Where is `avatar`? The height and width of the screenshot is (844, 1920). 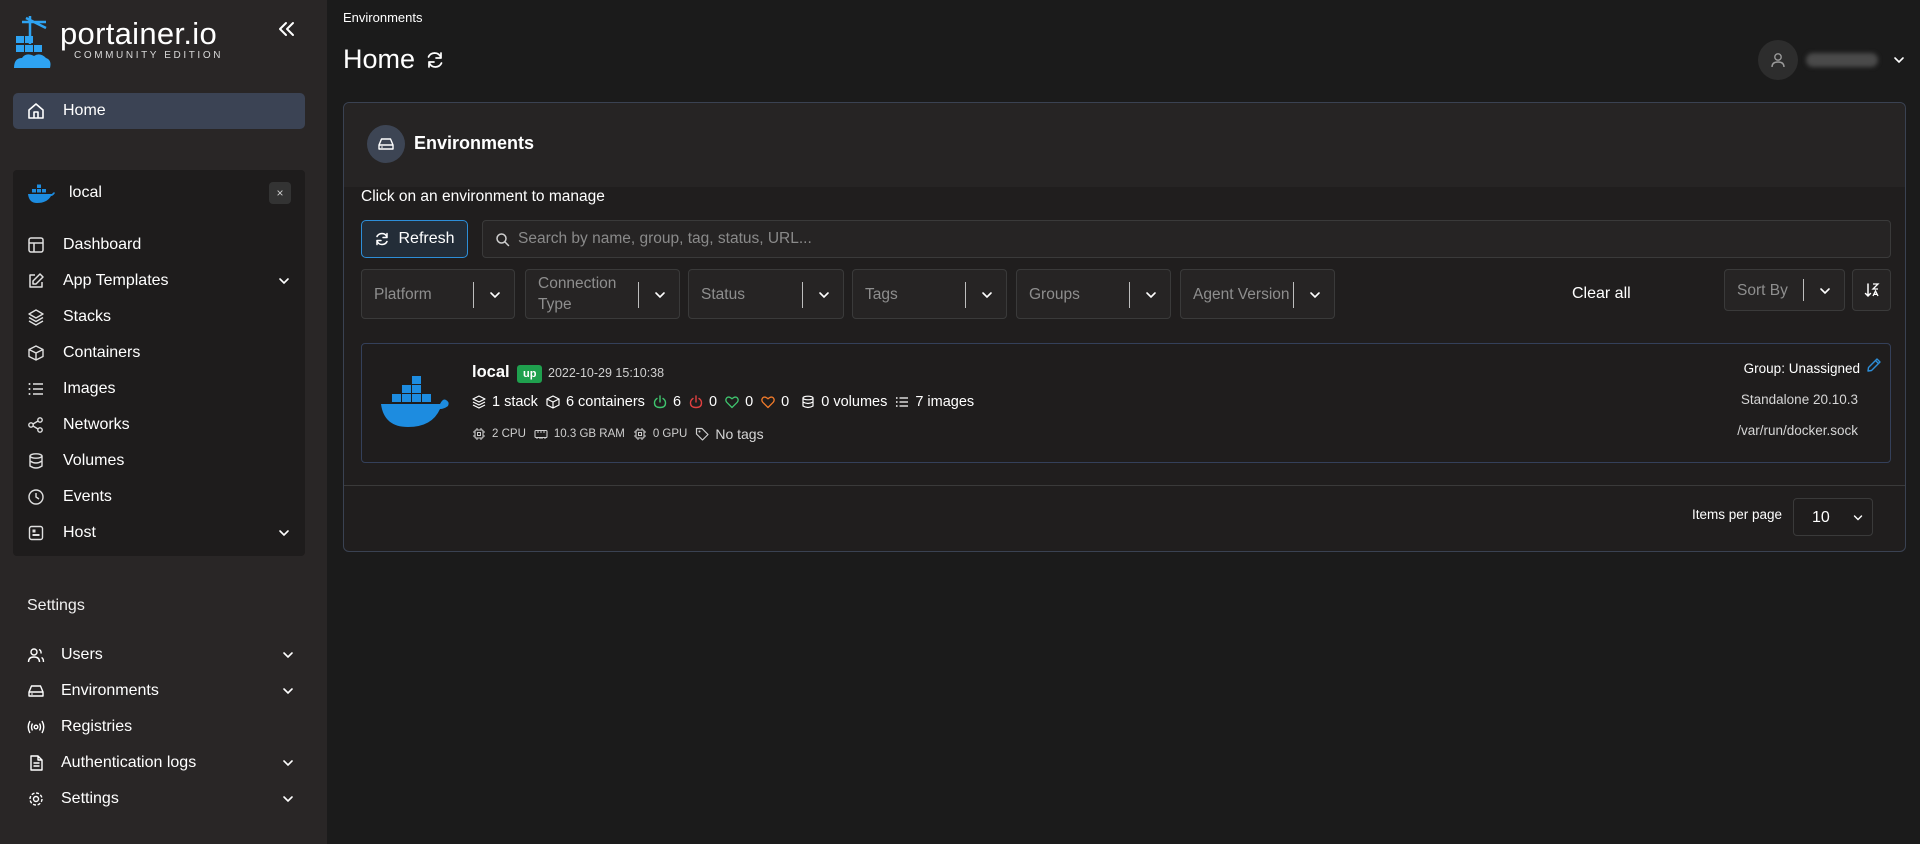
avatar is located at coordinates (1778, 60).